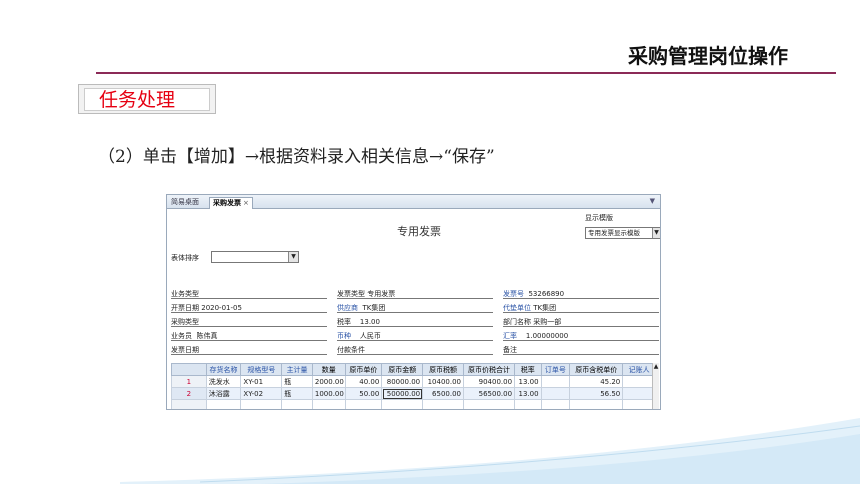  Describe the element at coordinates (581, 294) in the screenshot. I see `field-invoice-no: 发票号 53266890` at that location.